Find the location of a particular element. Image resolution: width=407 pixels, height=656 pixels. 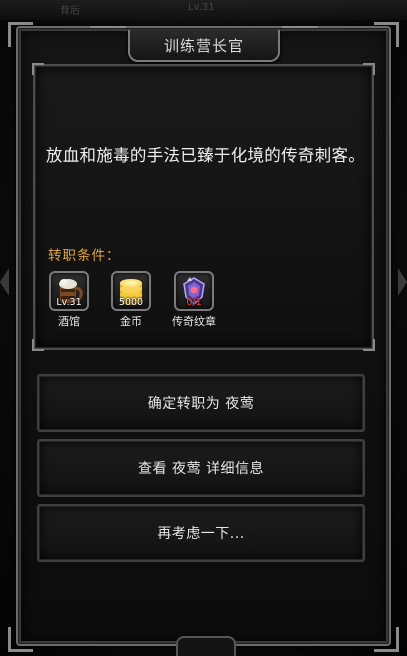

background-text-left: 背后 is located at coordinates (70, 11).